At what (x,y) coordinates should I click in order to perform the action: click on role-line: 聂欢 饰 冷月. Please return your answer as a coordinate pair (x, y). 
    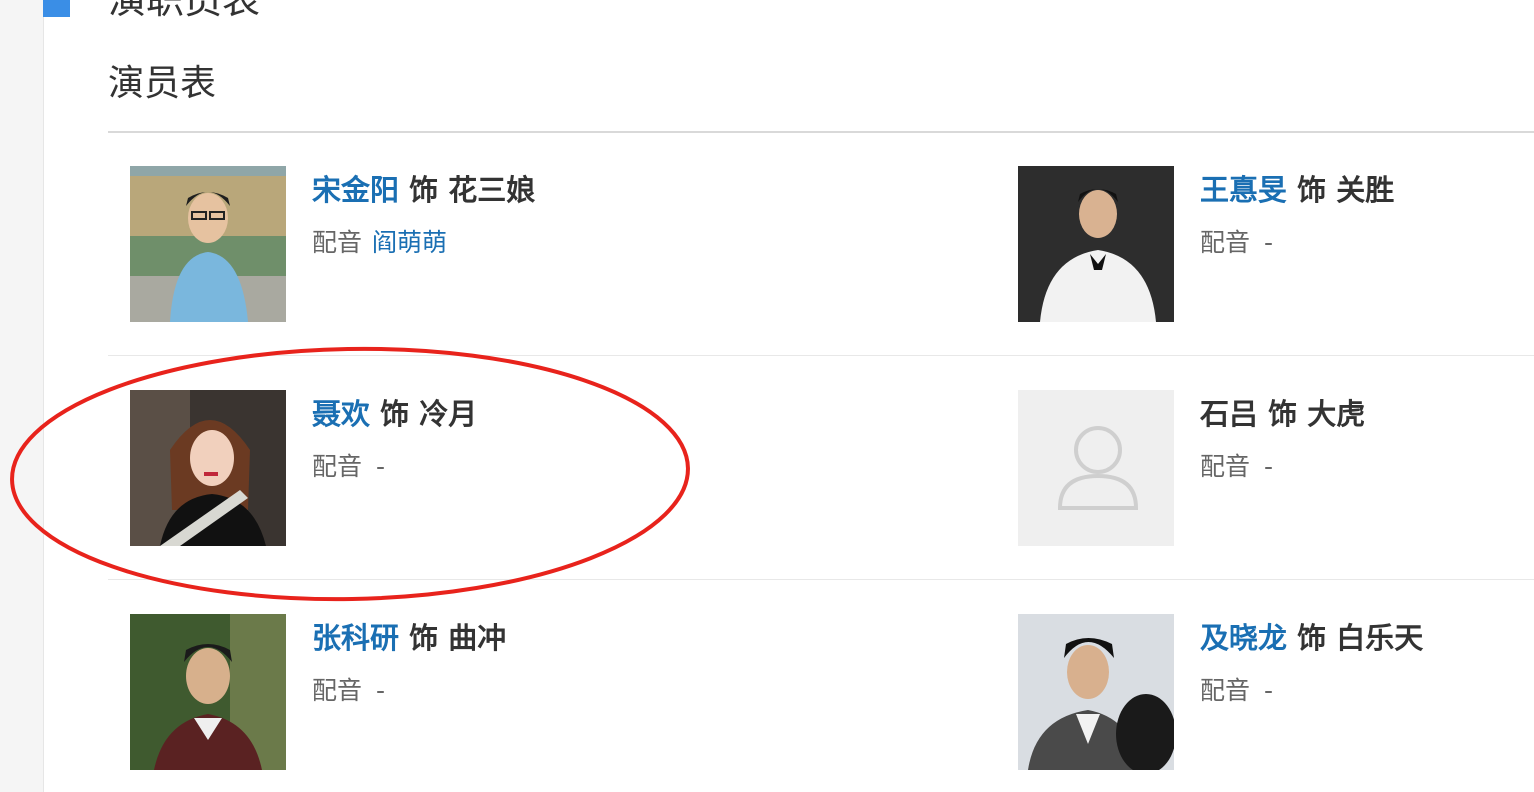
    Looking at the image, I should click on (394, 414).